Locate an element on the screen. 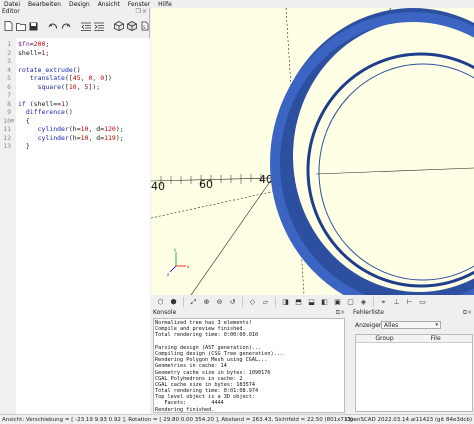  undo-icon is located at coordinates (53, 26).